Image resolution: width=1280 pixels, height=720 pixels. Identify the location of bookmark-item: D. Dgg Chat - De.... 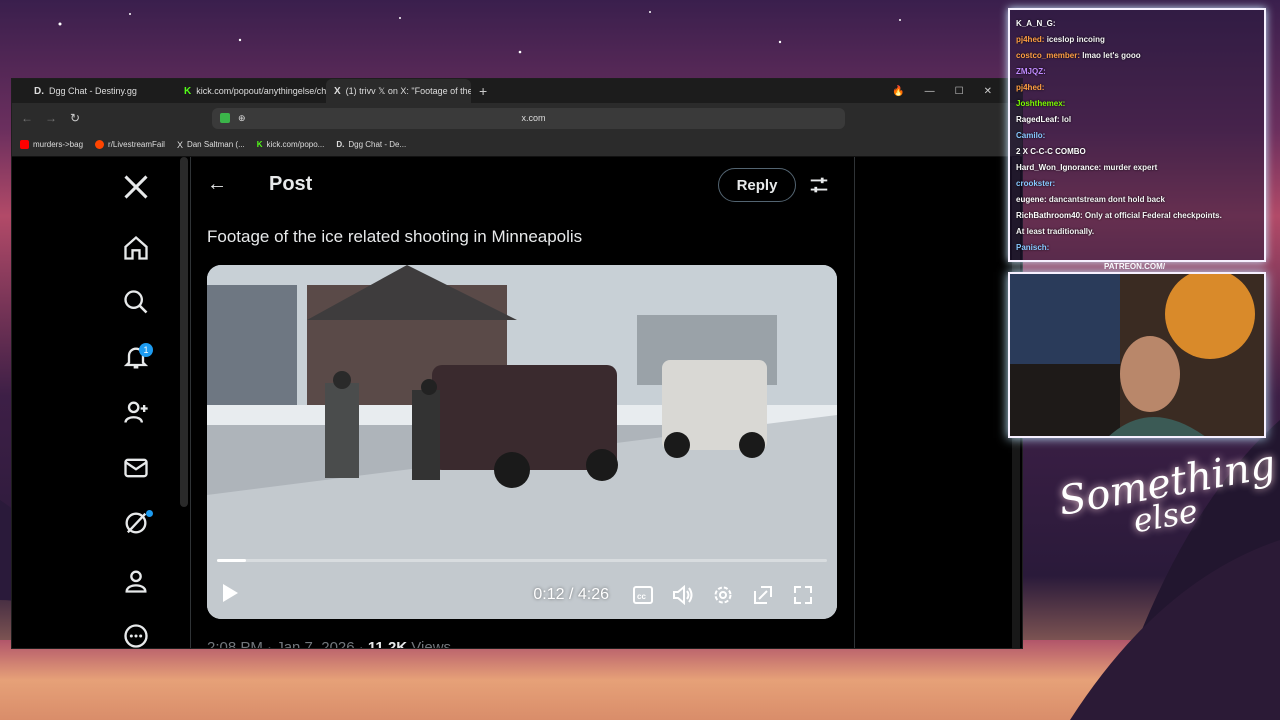
(371, 144).